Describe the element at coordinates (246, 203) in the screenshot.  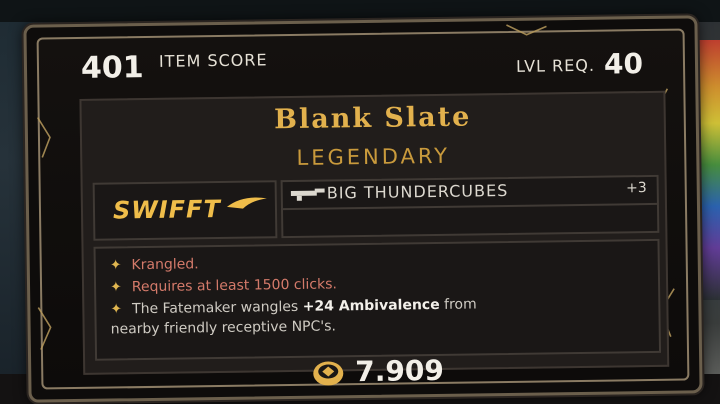
I see `swoosh-icon` at that location.